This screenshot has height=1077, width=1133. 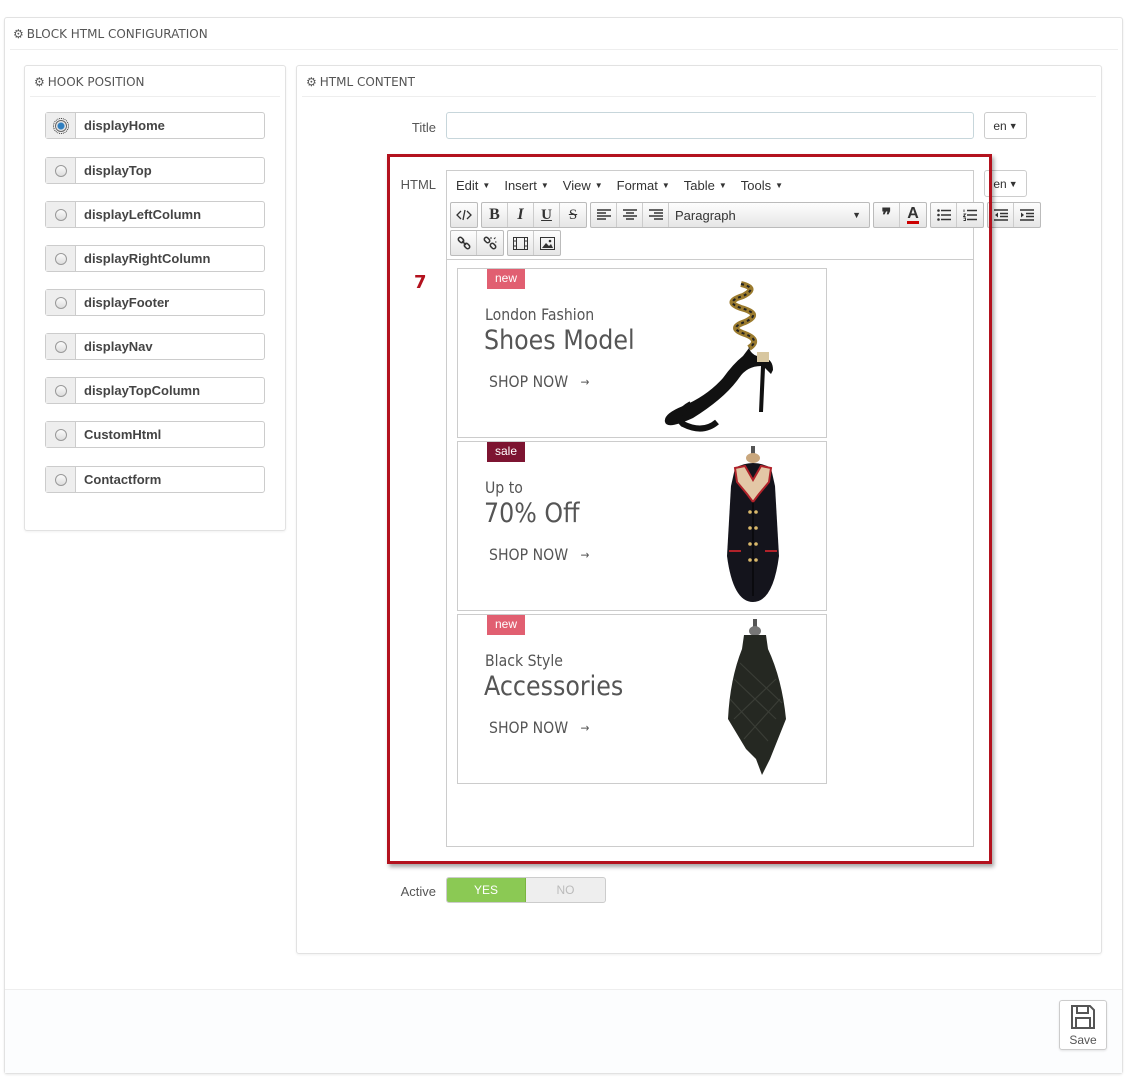 What do you see at coordinates (143, 214) in the screenshot?
I see `hook-label: displayLeftColumn` at bounding box center [143, 214].